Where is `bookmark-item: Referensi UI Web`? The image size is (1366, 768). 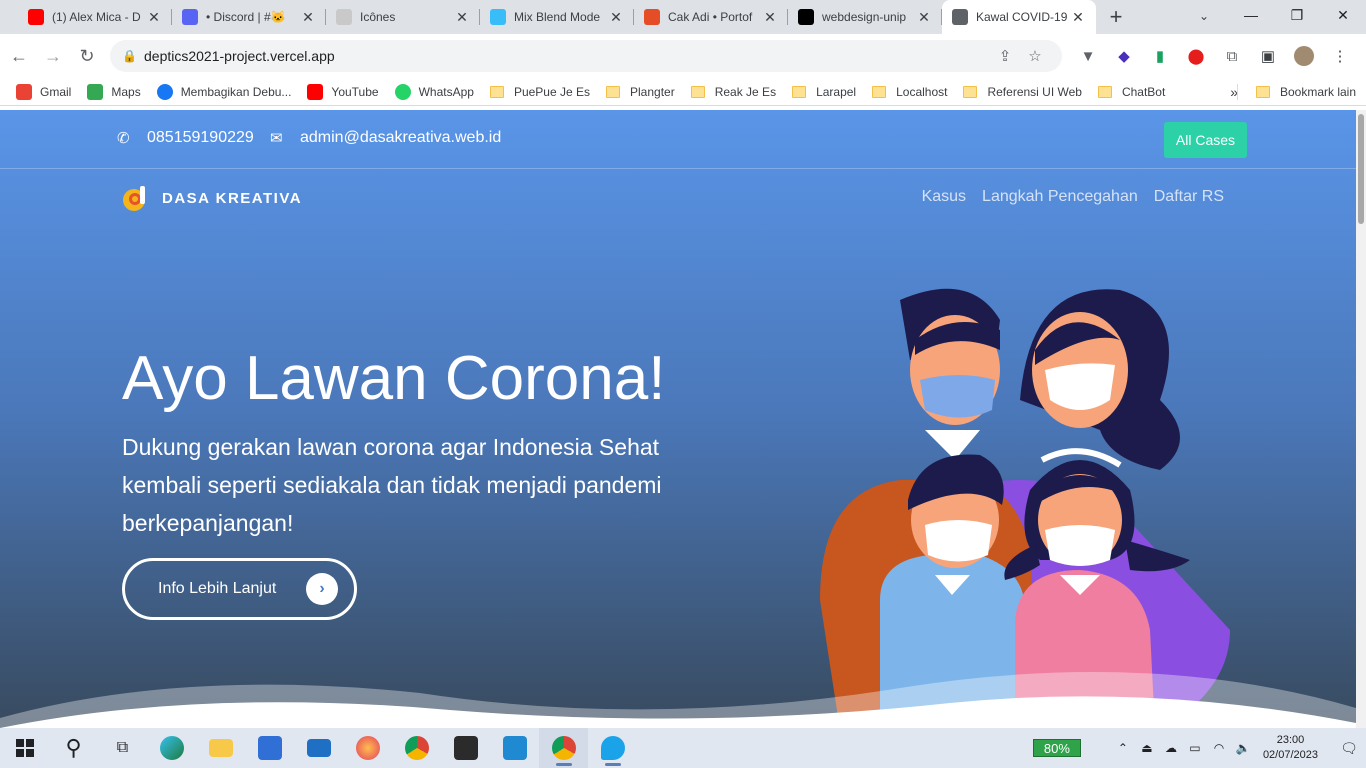 bookmark-item: Referensi UI Web is located at coordinates (1022, 92).